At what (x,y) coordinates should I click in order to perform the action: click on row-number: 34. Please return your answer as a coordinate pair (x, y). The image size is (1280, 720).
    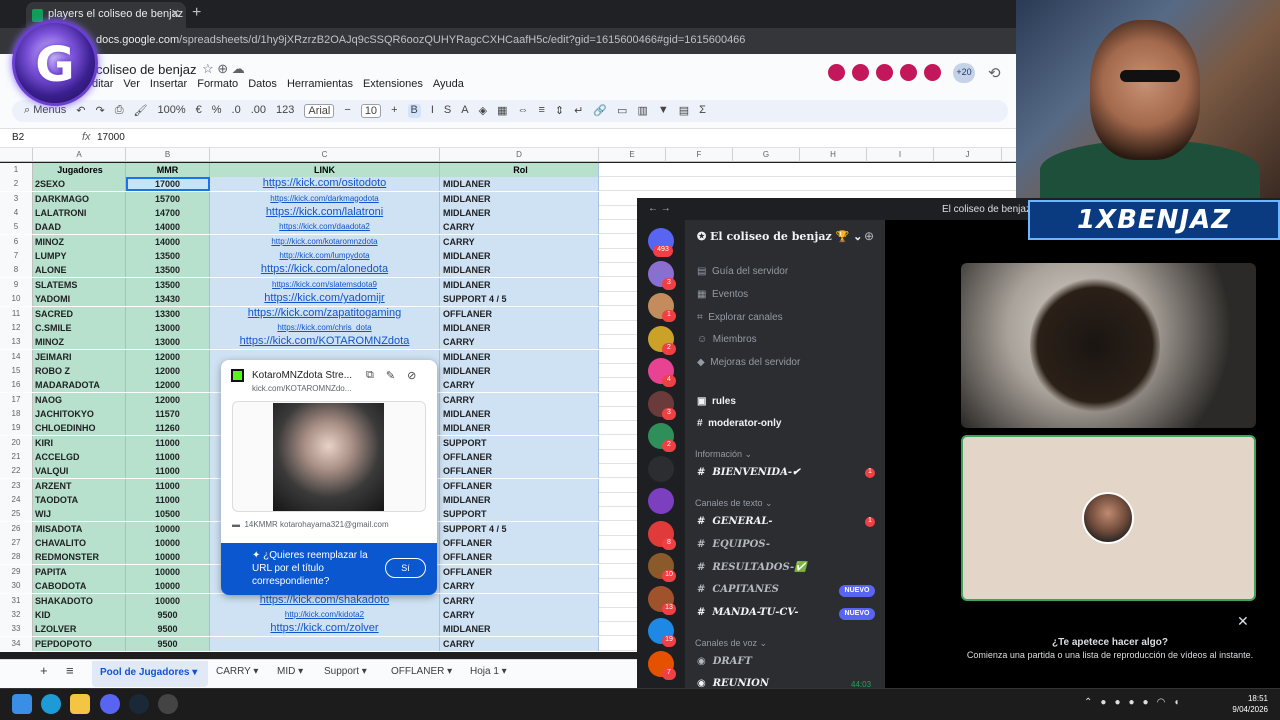
    Looking at the image, I should click on (16, 643).